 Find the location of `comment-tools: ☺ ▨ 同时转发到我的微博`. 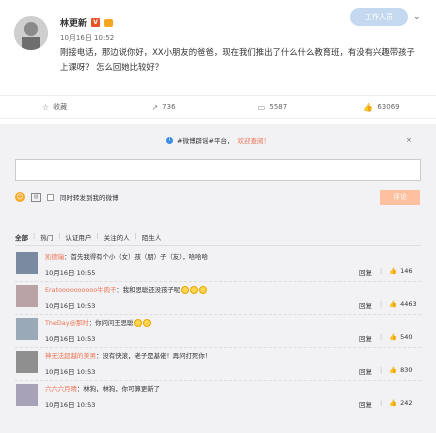

comment-tools: ☺ ▨ 同时转发到我的微博 is located at coordinates (67, 197).